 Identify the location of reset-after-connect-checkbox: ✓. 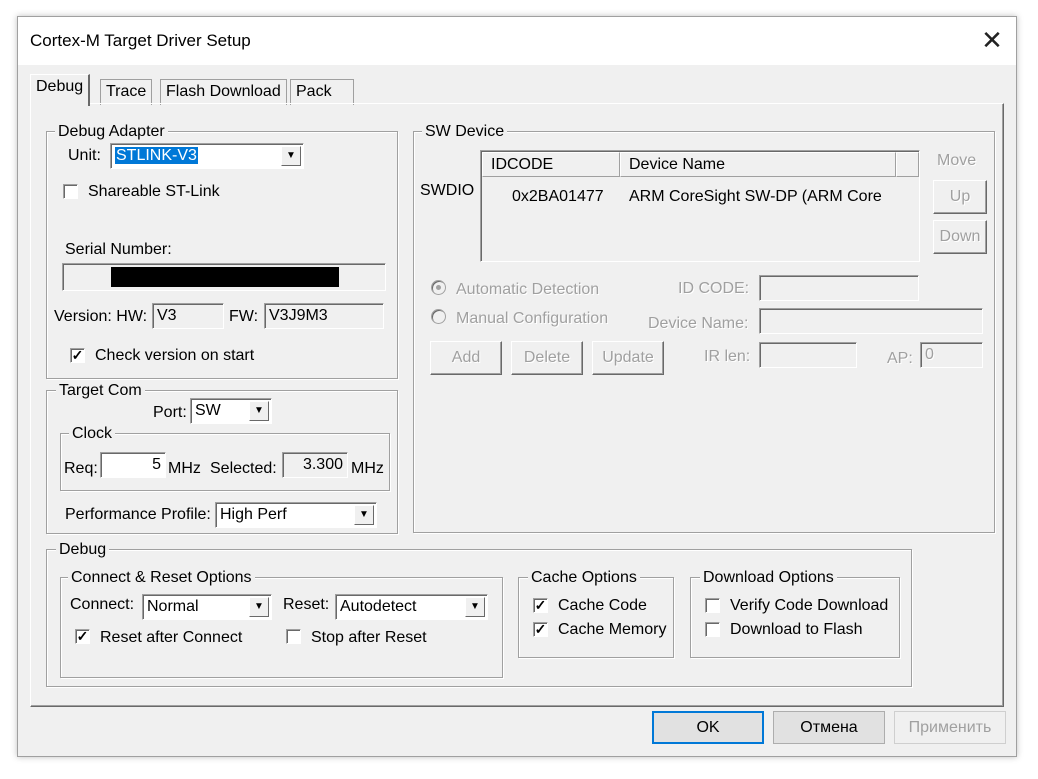
(82, 636).